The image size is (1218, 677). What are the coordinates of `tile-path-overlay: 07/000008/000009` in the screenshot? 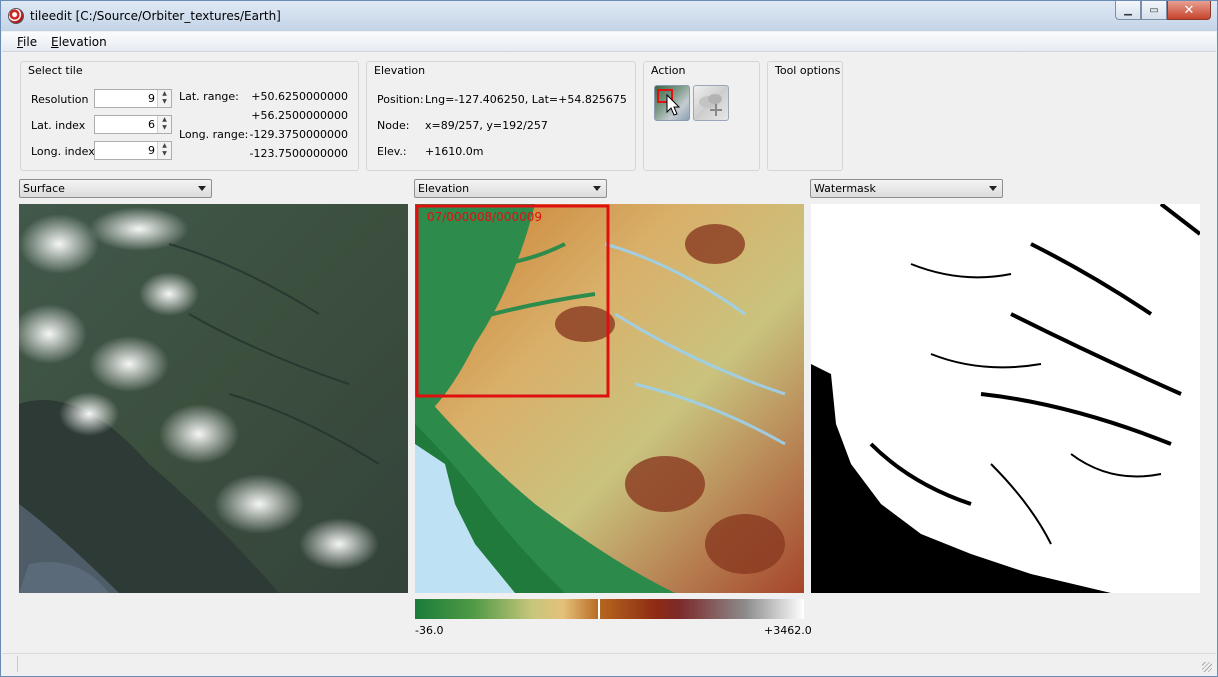 It's located at (484, 217).